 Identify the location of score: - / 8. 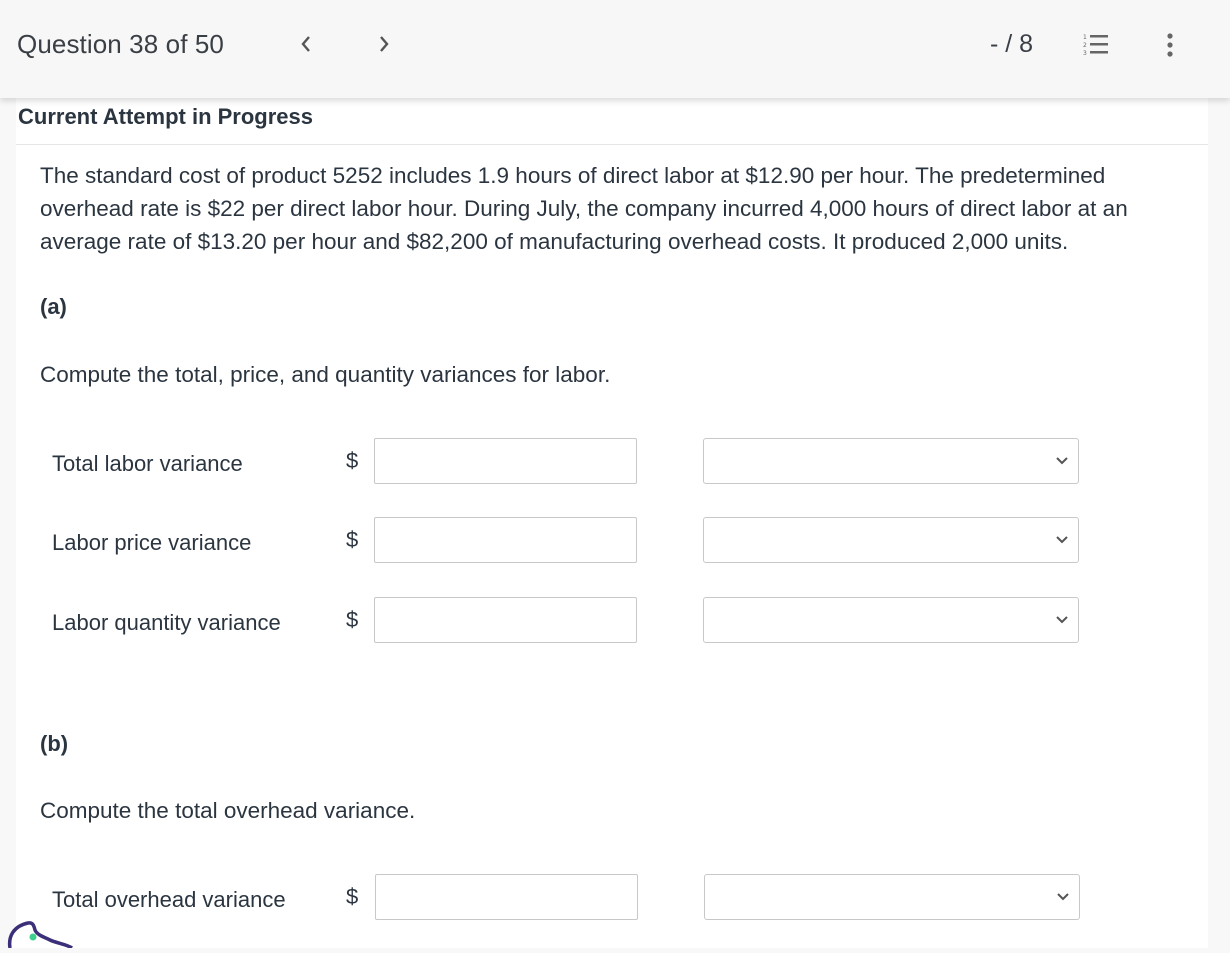
(1012, 44).